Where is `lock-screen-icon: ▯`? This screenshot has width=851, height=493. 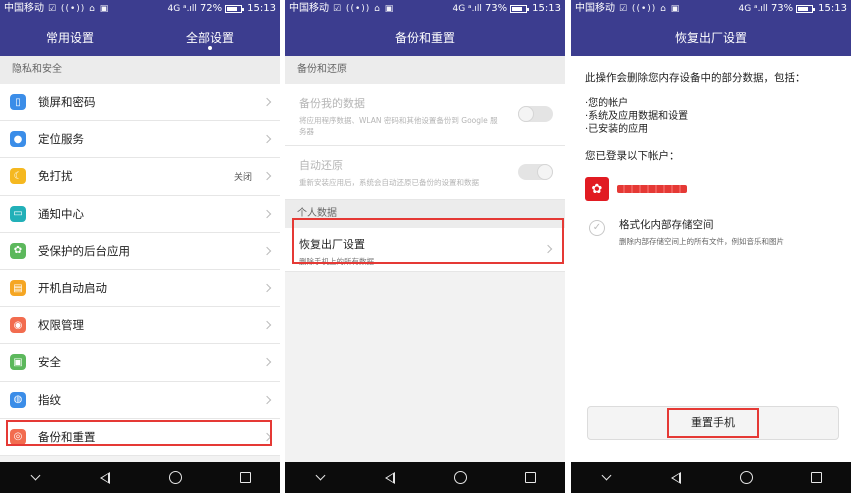 lock-screen-icon: ▯ is located at coordinates (18, 102).